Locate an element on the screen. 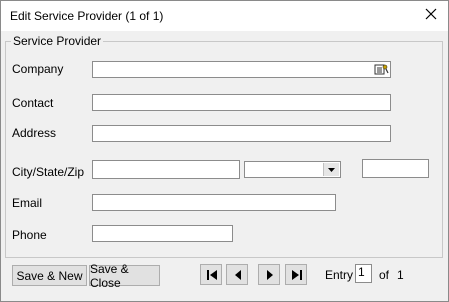  first-record-icon is located at coordinates (212, 275).